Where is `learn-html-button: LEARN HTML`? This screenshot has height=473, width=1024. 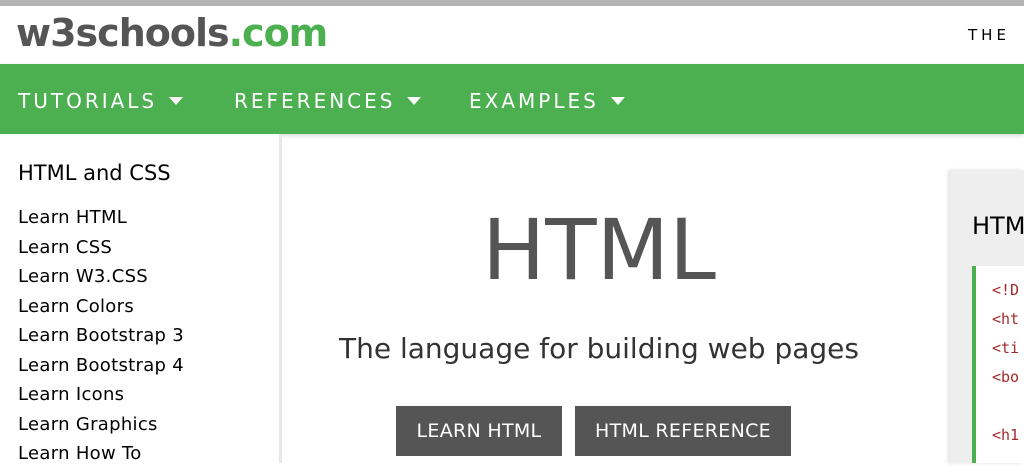 learn-html-button: LEARN HTML is located at coordinates (479, 431).